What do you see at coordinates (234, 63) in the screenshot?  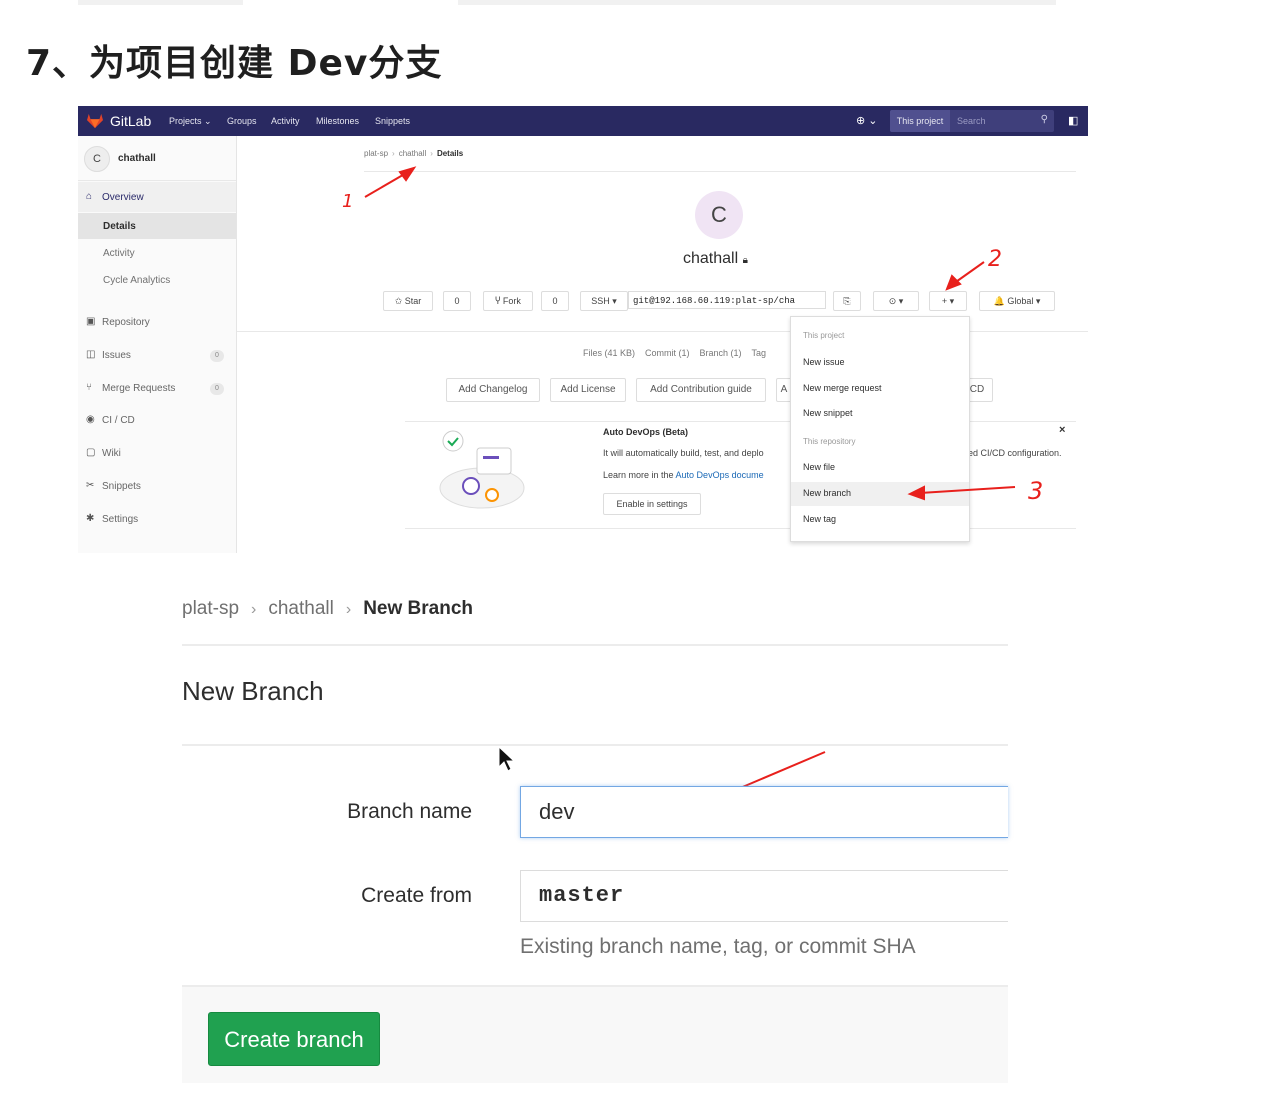 I see `page-heading: 7、为项目创建 Dev分支` at bounding box center [234, 63].